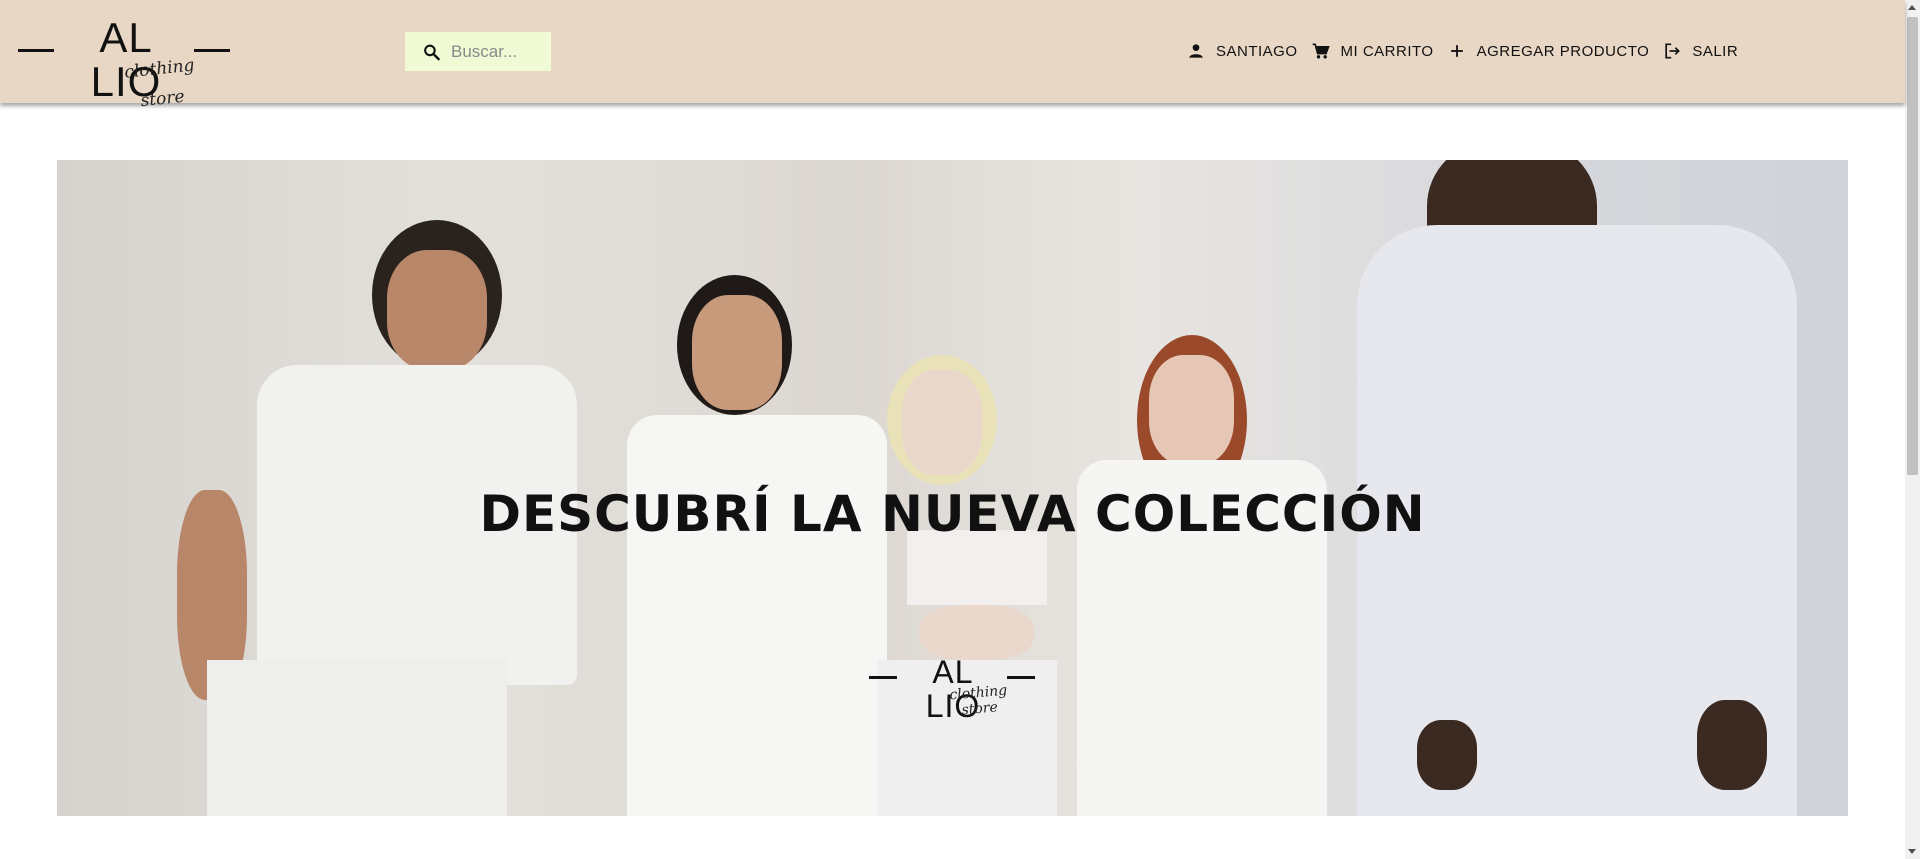 The width and height of the screenshot is (1920, 859). I want to click on nav-item-profile: SANTIAGO, so click(1242, 51).